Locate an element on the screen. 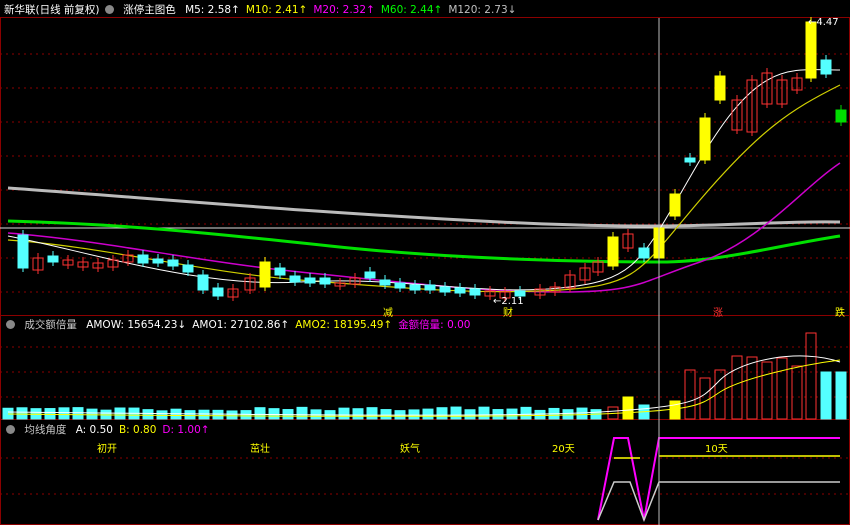 This screenshot has height=525, width=850. marker-finance: 财 is located at coordinates (508, 311).